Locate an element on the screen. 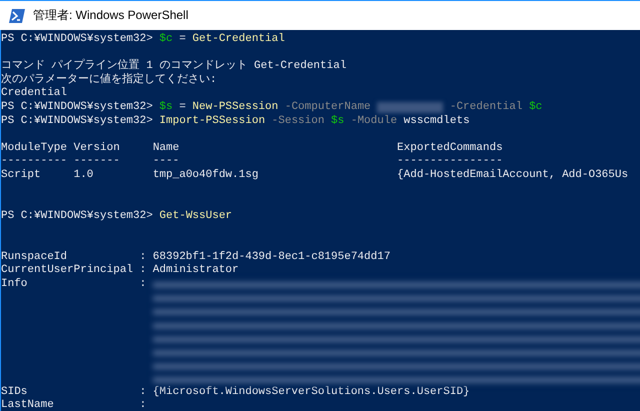 Image resolution: width=640 pixels, height=411 pixels. output-text: 次のパラメーターに値を指定してください: is located at coordinates (109, 80).